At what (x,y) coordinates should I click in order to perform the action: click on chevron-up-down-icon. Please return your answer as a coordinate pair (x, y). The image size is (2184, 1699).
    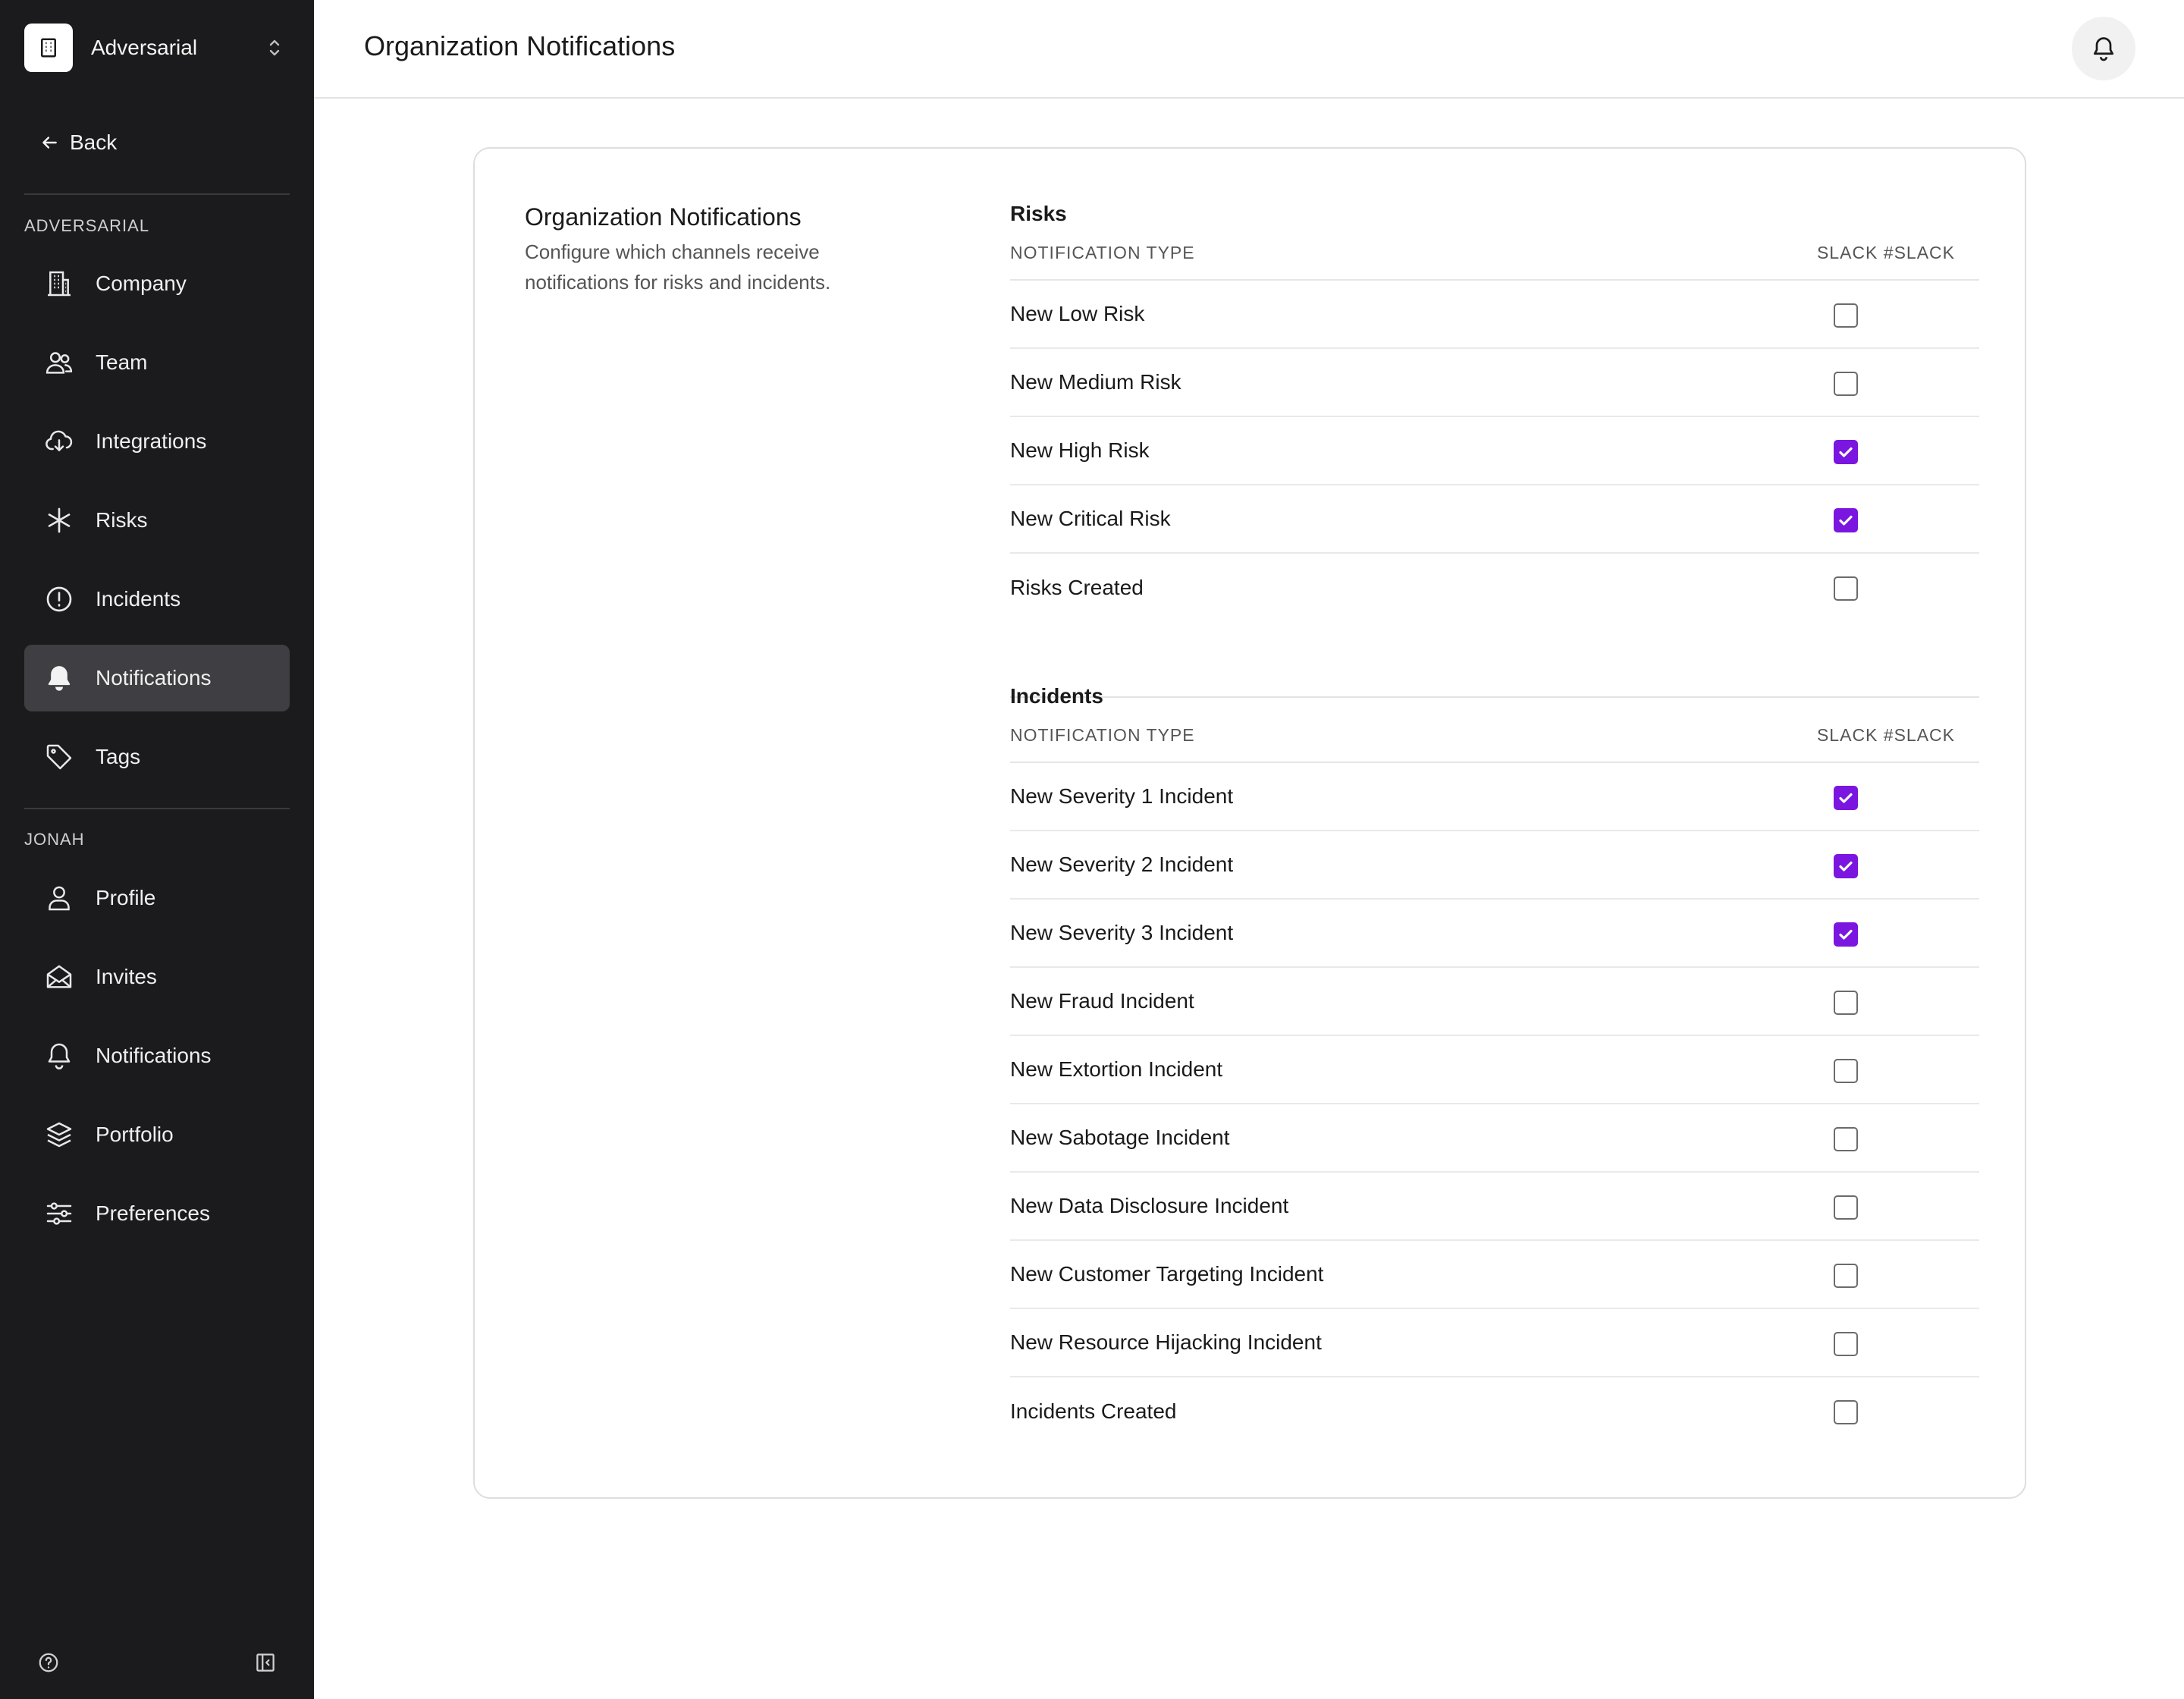
    Looking at the image, I should click on (274, 48).